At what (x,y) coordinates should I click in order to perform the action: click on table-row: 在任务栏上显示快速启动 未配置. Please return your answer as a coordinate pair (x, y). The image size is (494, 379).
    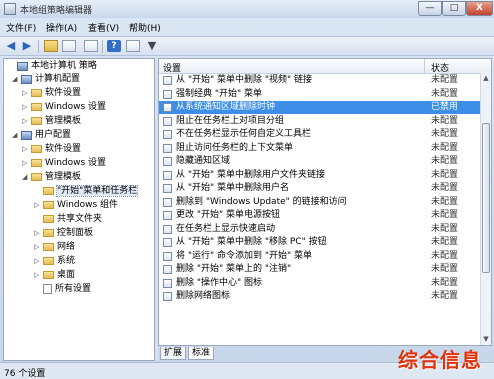
    Looking at the image, I should click on (325, 229).